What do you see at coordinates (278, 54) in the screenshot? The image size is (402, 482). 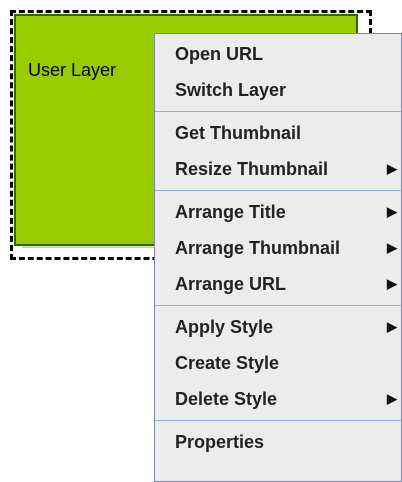 I see `menu-item-open-url: Open URL` at bounding box center [278, 54].